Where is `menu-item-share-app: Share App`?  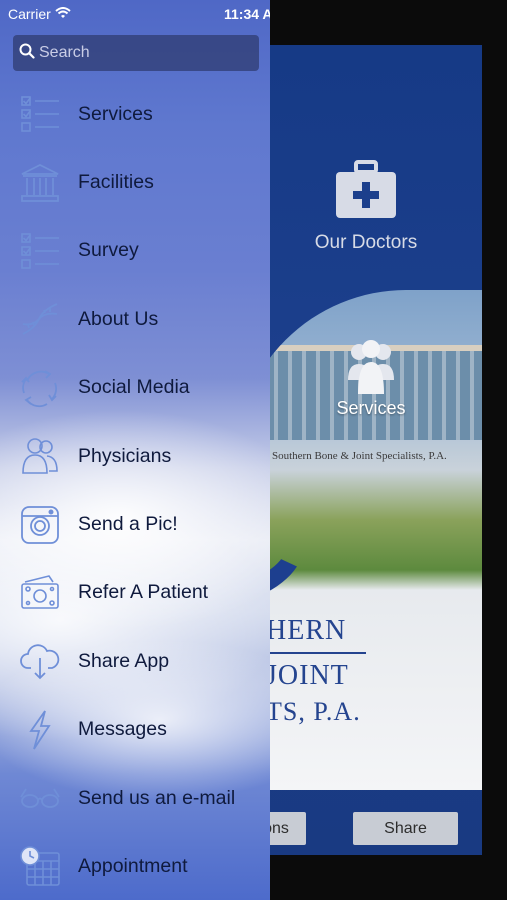
menu-item-share-app: Share App is located at coordinates (135, 661).